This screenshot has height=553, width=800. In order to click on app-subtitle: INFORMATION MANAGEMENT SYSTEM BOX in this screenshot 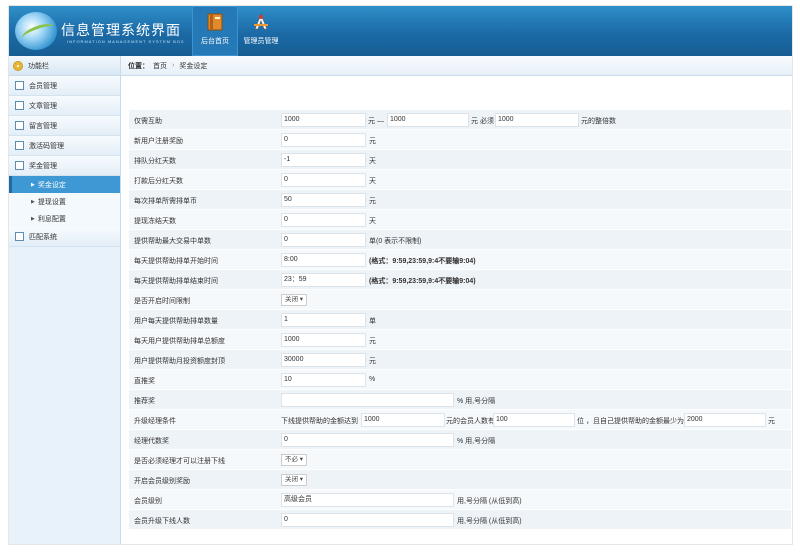, I will do `click(126, 41)`.